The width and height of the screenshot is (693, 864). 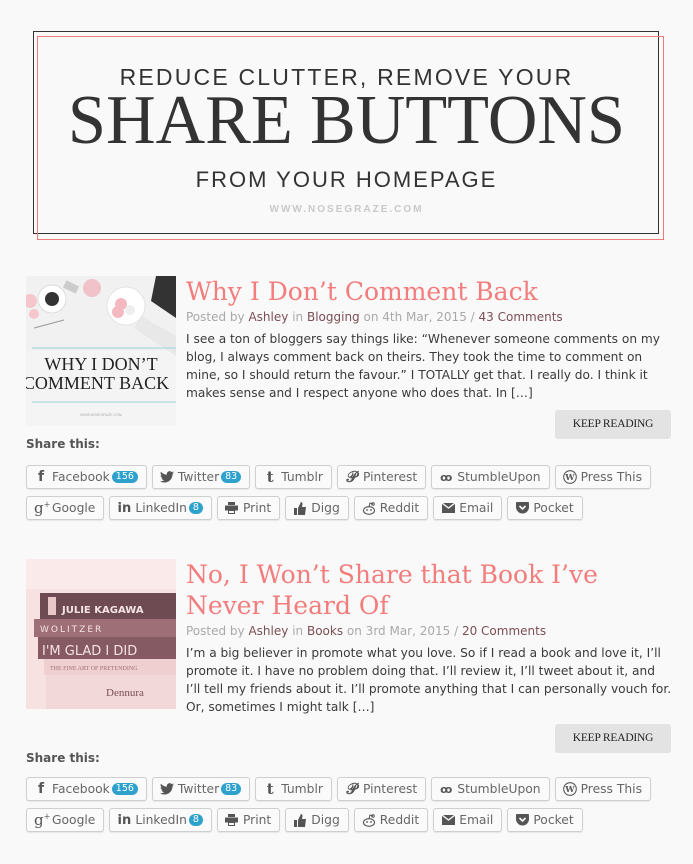 I want to click on meta-date: on 4th Mar, 2015 /, so click(x=419, y=317).